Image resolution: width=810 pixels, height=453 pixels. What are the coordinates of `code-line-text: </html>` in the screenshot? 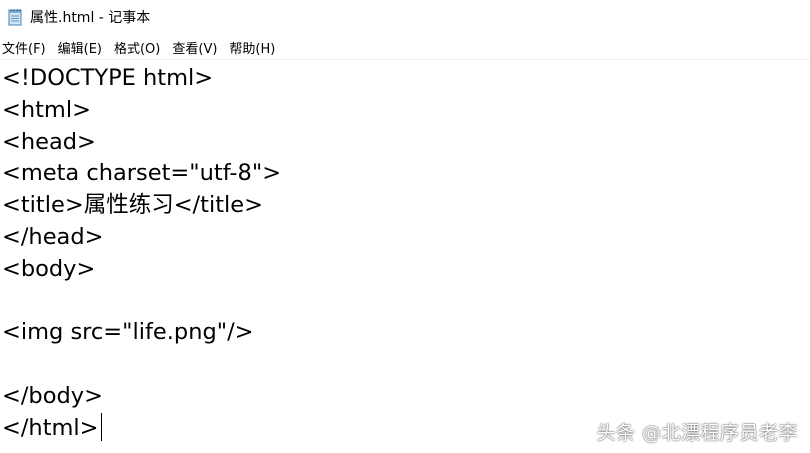 It's located at (50, 428).